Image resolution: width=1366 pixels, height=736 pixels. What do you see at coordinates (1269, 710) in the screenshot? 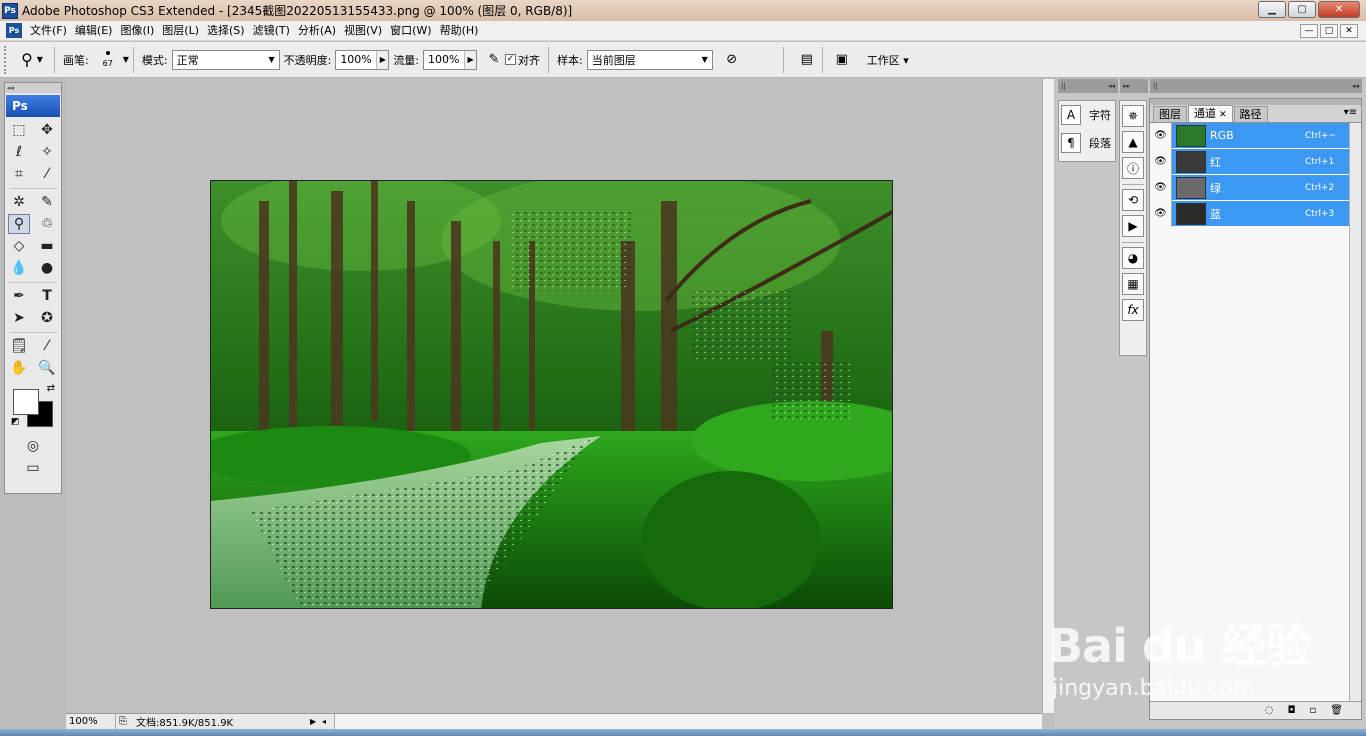
I see `load-selection-icon: ◌` at bounding box center [1269, 710].